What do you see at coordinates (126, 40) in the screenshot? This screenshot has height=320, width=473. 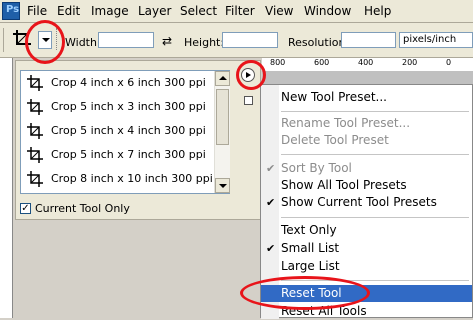 I see `width-field` at bounding box center [126, 40].